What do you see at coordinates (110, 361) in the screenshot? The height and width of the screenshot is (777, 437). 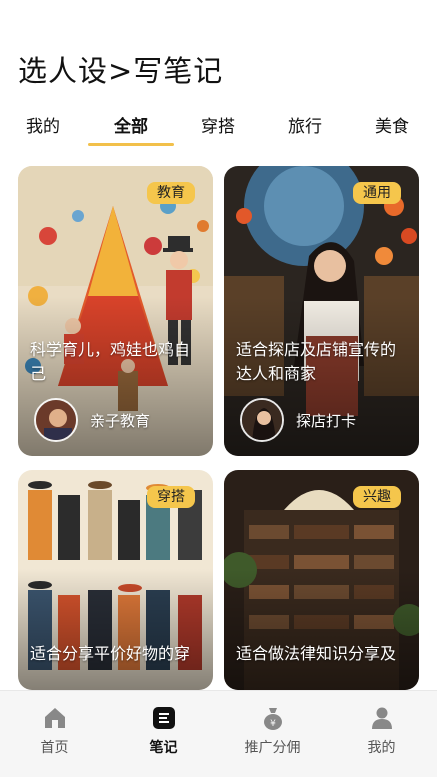 I see `card-description: 科学育儿，鸡娃也鸡自己` at bounding box center [110, 361].